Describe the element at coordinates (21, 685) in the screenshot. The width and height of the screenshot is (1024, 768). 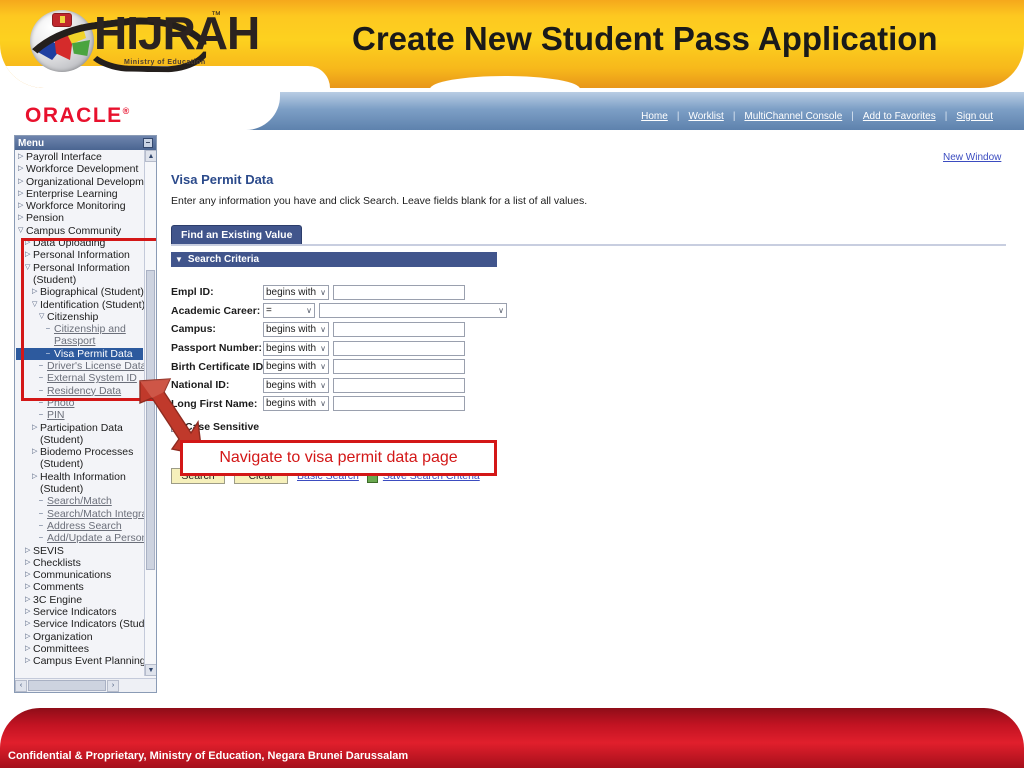
I see `hscroll-left-arrow-icon: ‹` at that location.